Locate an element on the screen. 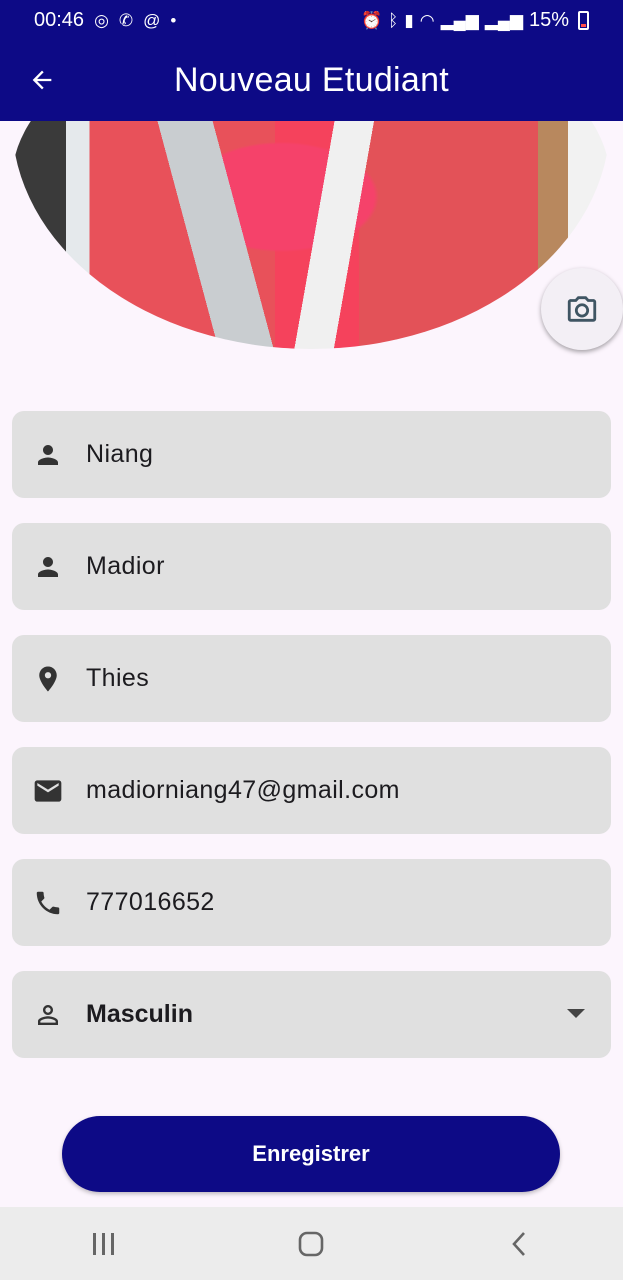 The height and width of the screenshot is (1280, 623). first-name-field is located at coordinates (311, 566).